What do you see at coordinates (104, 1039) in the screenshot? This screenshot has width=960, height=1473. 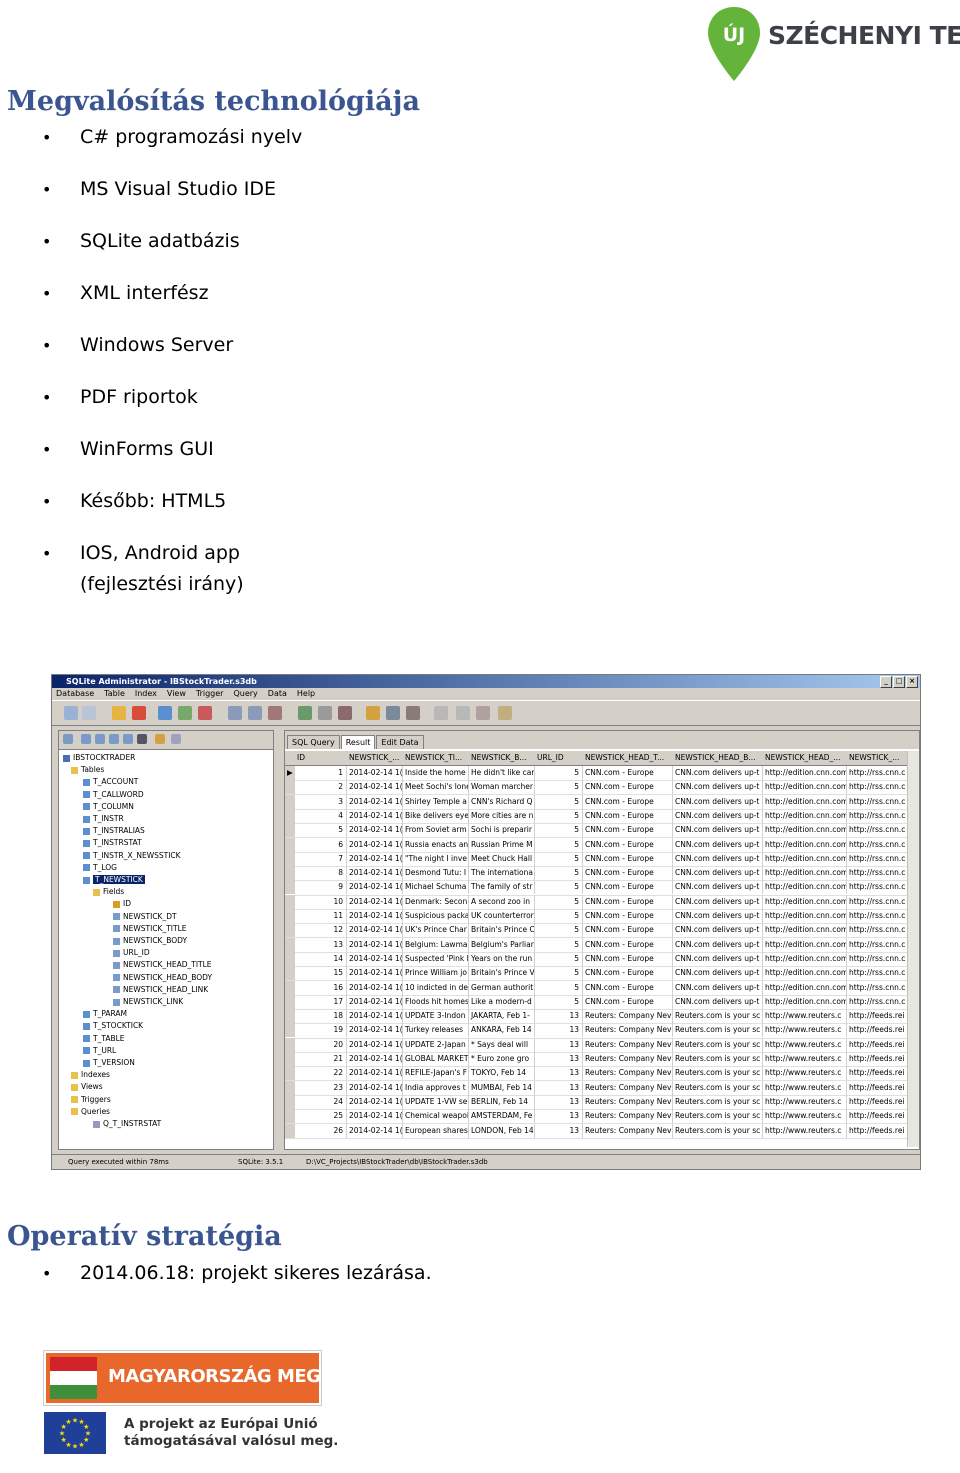 I see `tree-node: T_TABLE` at bounding box center [104, 1039].